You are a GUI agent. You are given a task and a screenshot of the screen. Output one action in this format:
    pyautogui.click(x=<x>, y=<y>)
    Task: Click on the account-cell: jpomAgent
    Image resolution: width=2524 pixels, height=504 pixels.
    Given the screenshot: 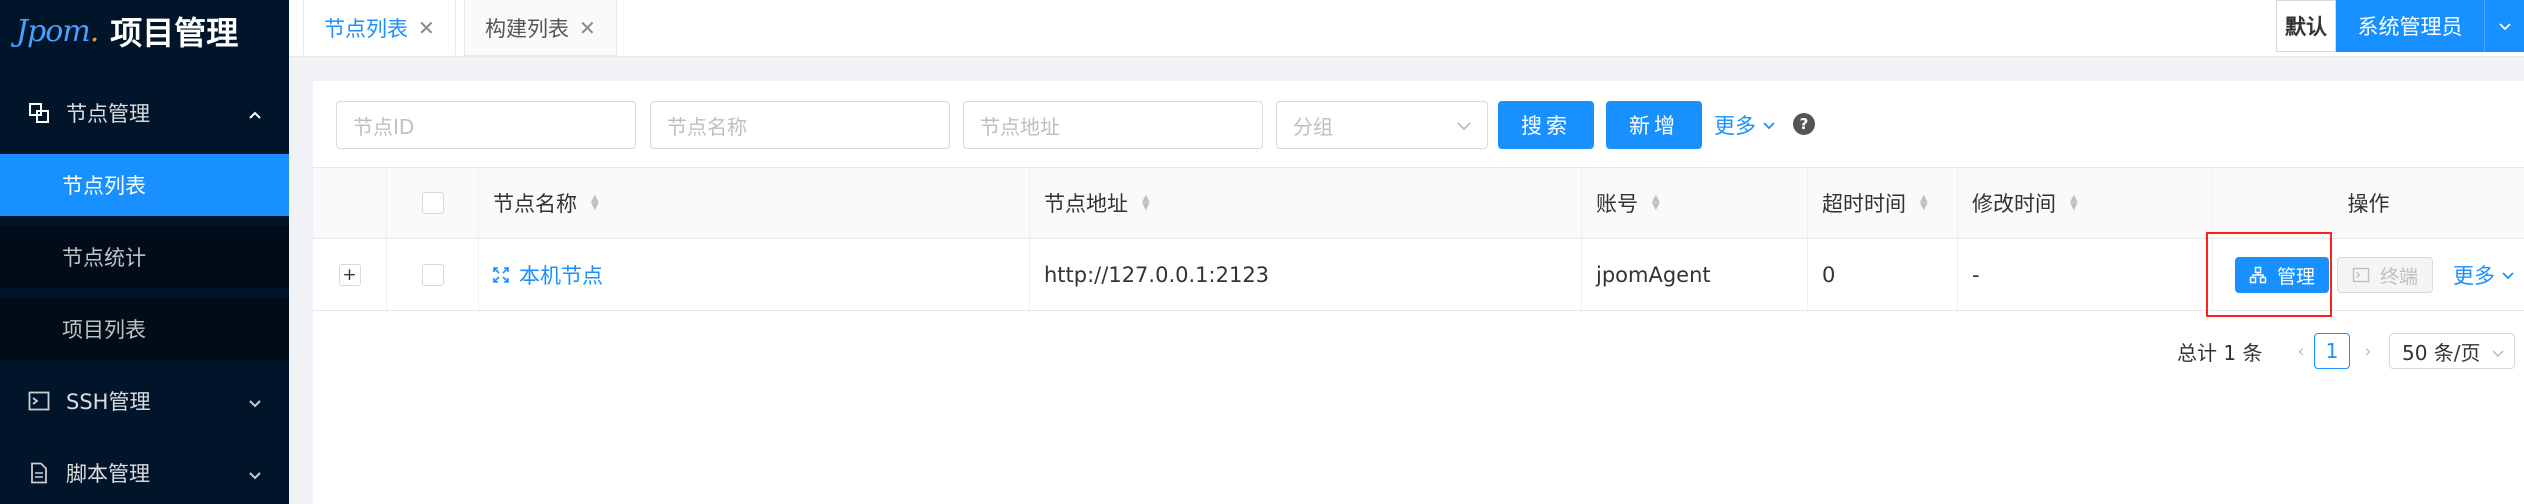 What is the action you would take?
    pyautogui.click(x=1695, y=274)
    